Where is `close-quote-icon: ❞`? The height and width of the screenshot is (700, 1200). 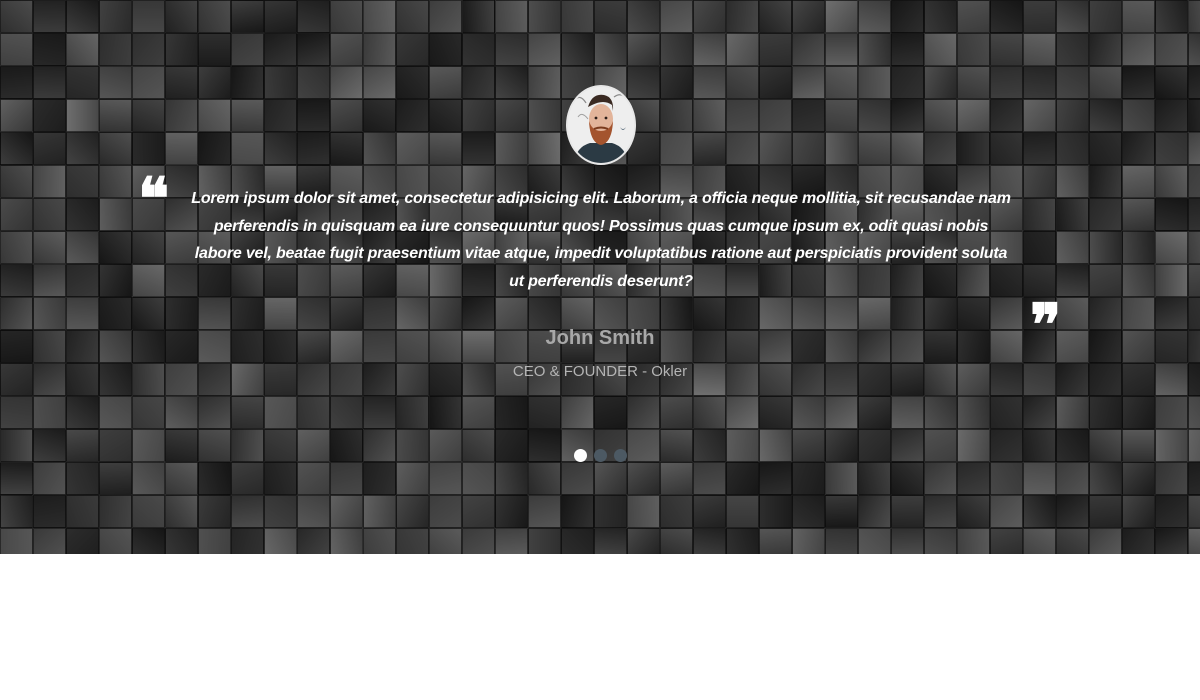
close-quote-icon: ❞ is located at coordinates (1046, 325).